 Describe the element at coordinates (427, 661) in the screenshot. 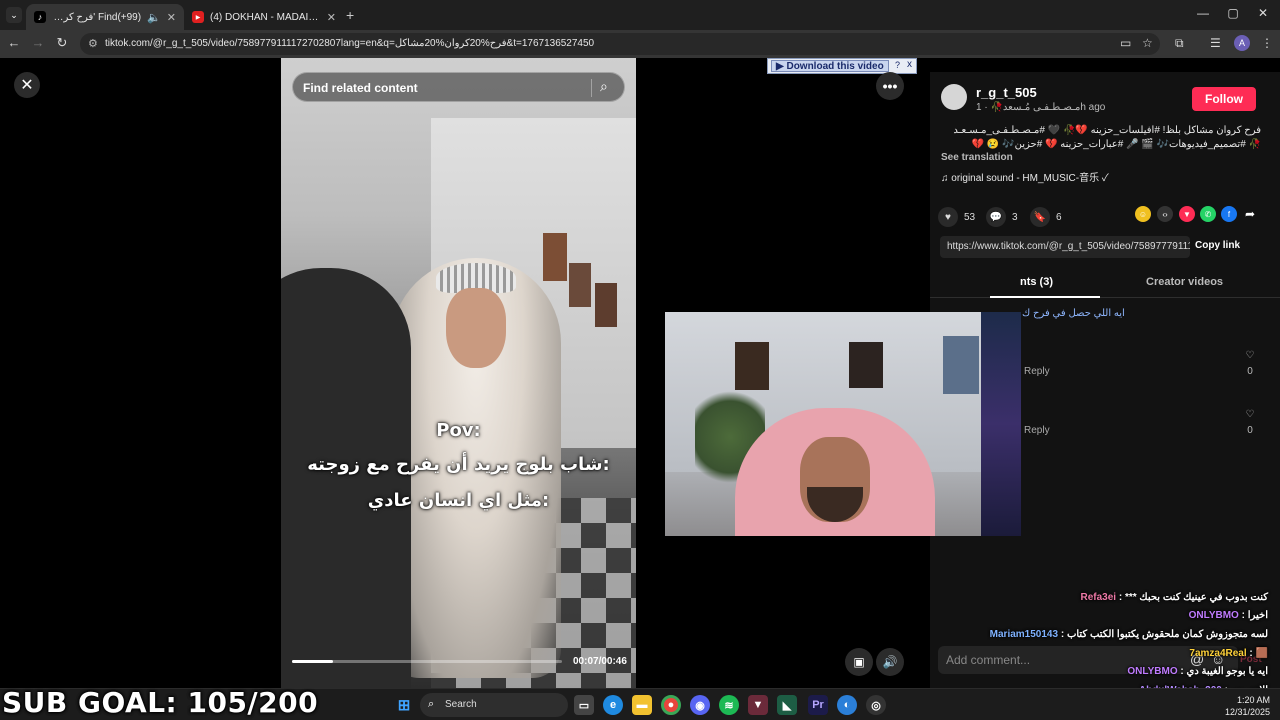

I see `video-progress-bar` at that location.